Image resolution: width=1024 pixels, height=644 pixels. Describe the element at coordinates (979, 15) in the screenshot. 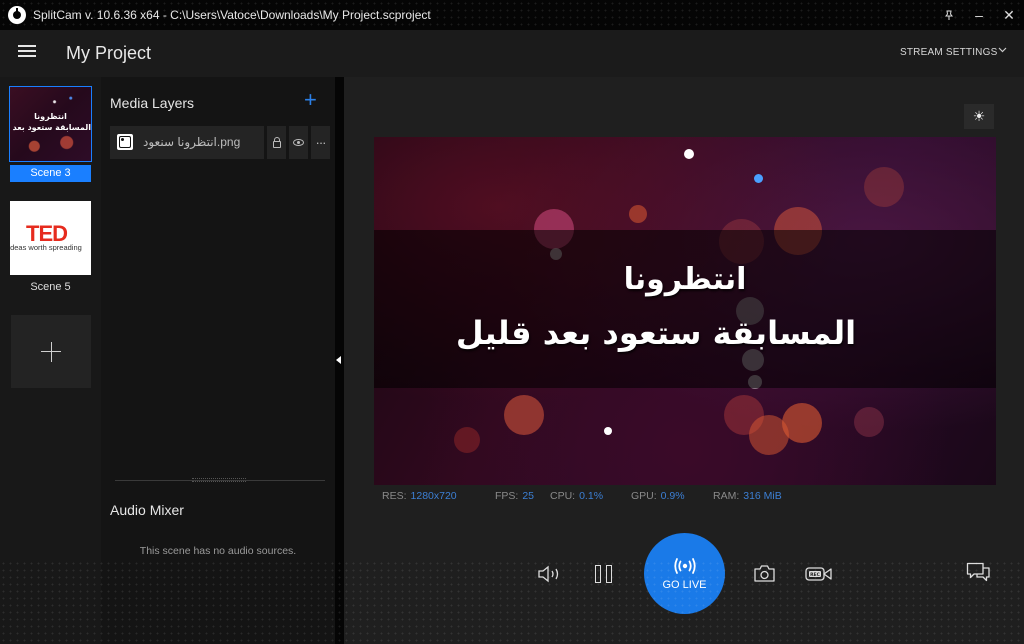

I see `minimize-button: –` at that location.